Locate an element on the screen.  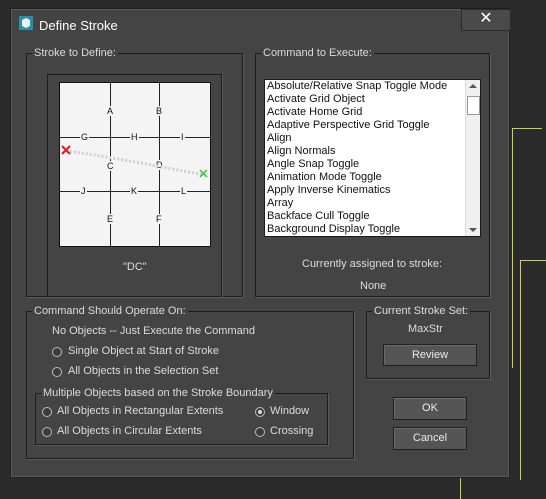
current-stroke-set-legend: Current Stroke Set: is located at coordinates (421, 311).